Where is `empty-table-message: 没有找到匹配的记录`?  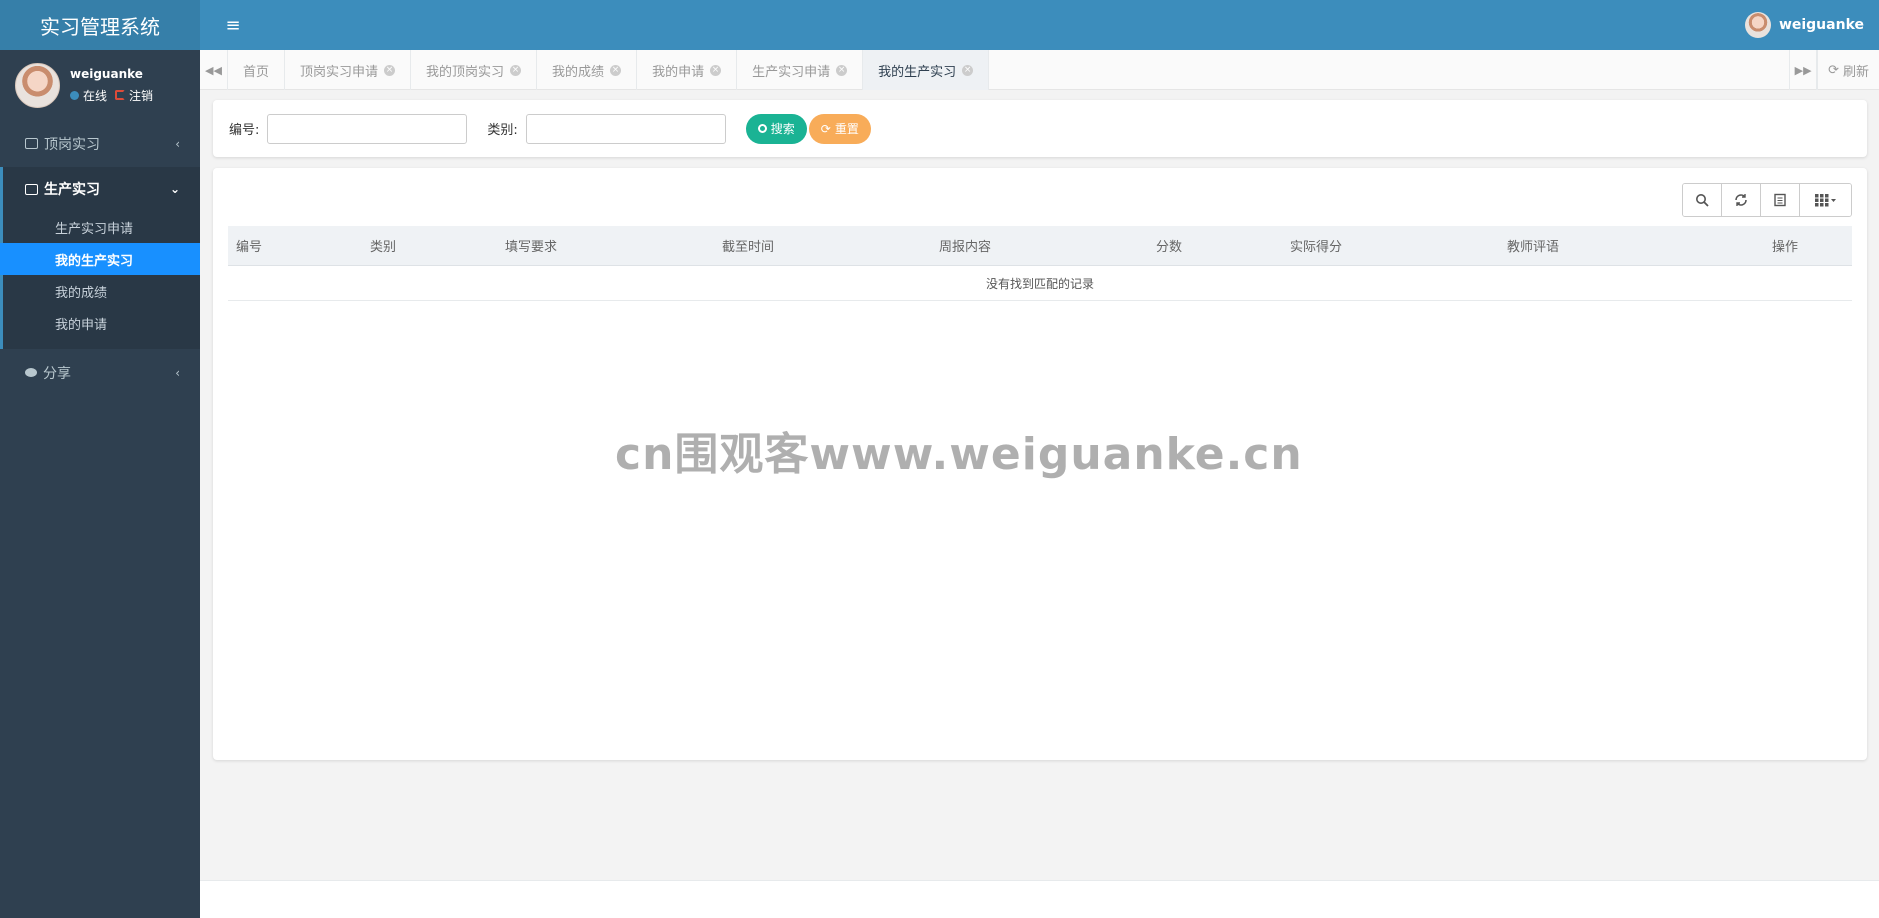 empty-table-message: 没有找到匹配的记录 is located at coordinates (1040, 283).